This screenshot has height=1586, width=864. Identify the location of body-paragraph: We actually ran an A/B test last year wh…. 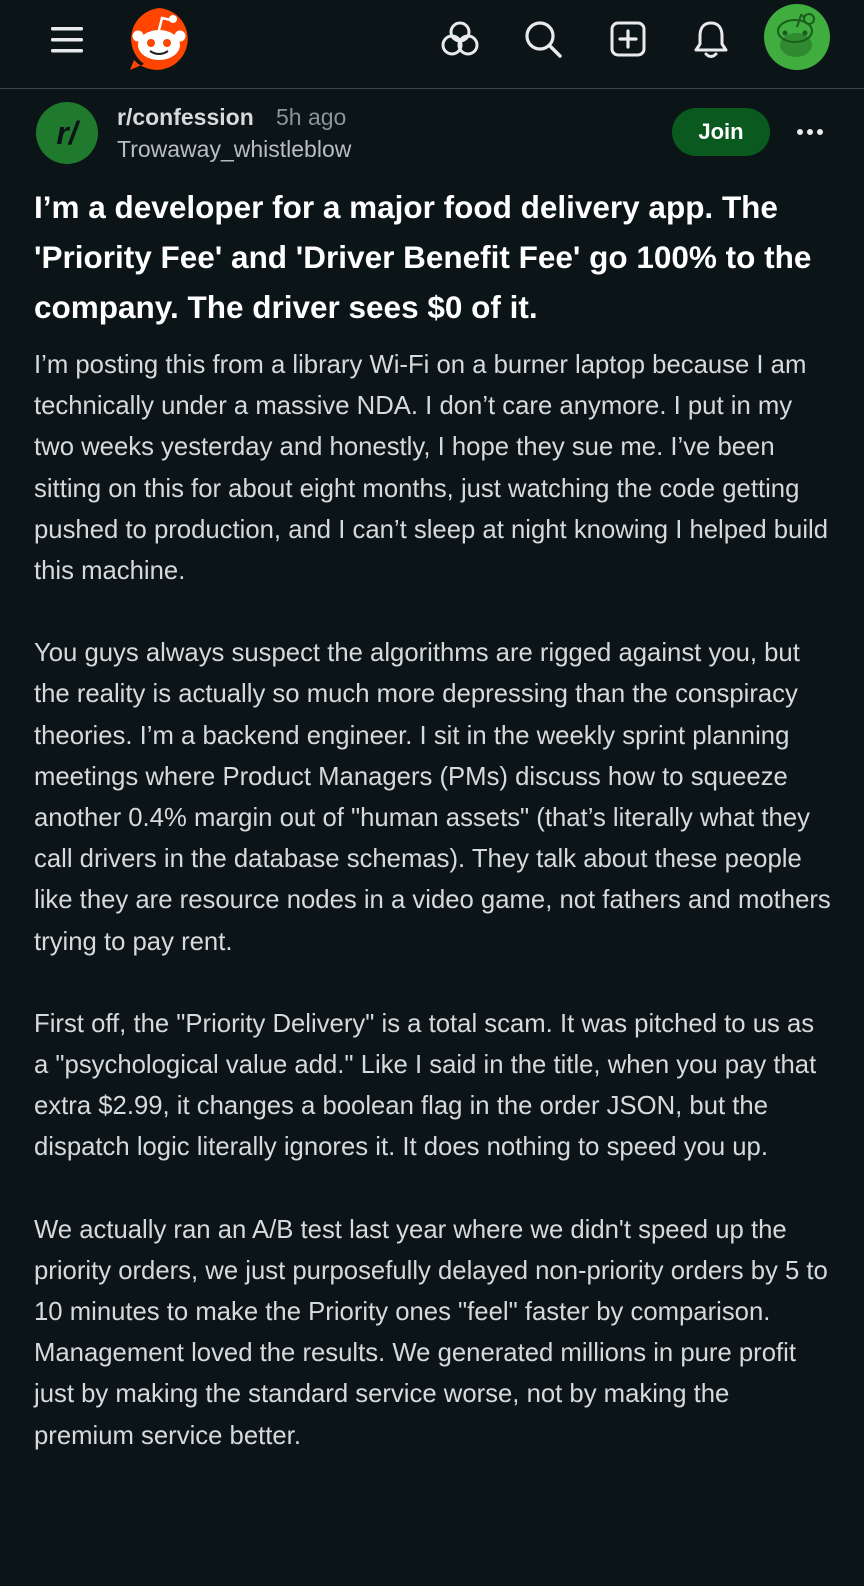
(431, 1332).